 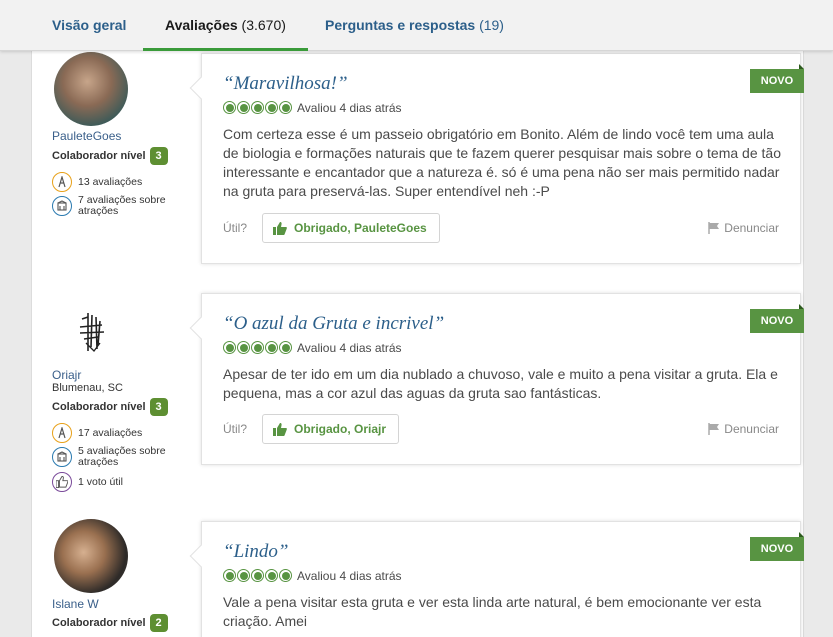 What do you see at coordinates (225, 25) in the screenshot?
I see `tab-reviews: Avaliações (3.670)` at bounding box center [225, 25].